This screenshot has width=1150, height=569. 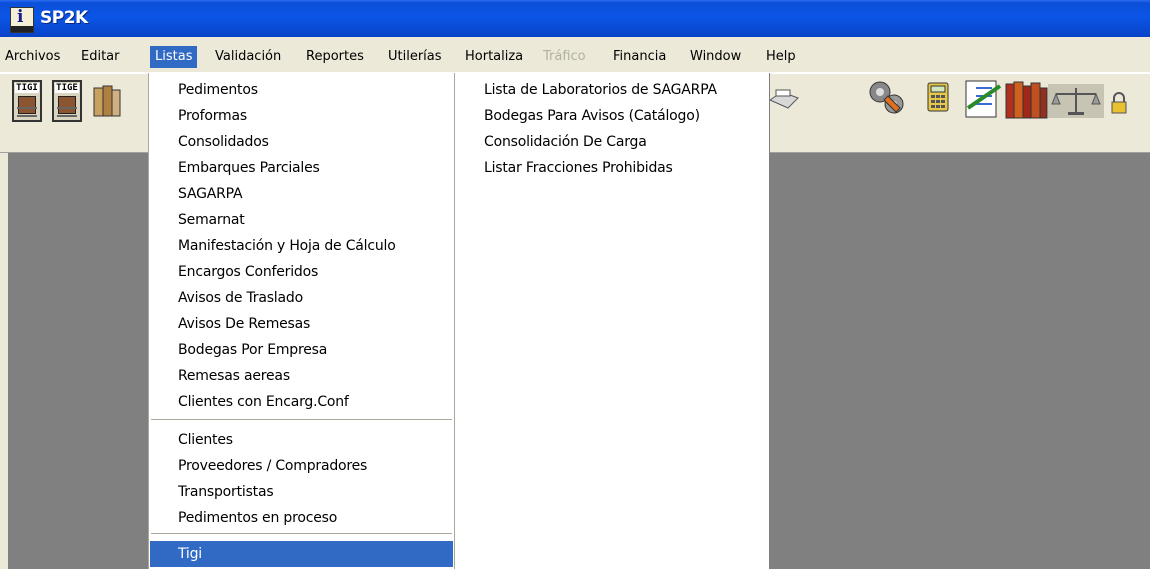 What do you see at coordinates (272, 466) in the screenshot?
I see `menuitem-proveedores: Proveedores / Compradores` at bounding box center [272, 466].